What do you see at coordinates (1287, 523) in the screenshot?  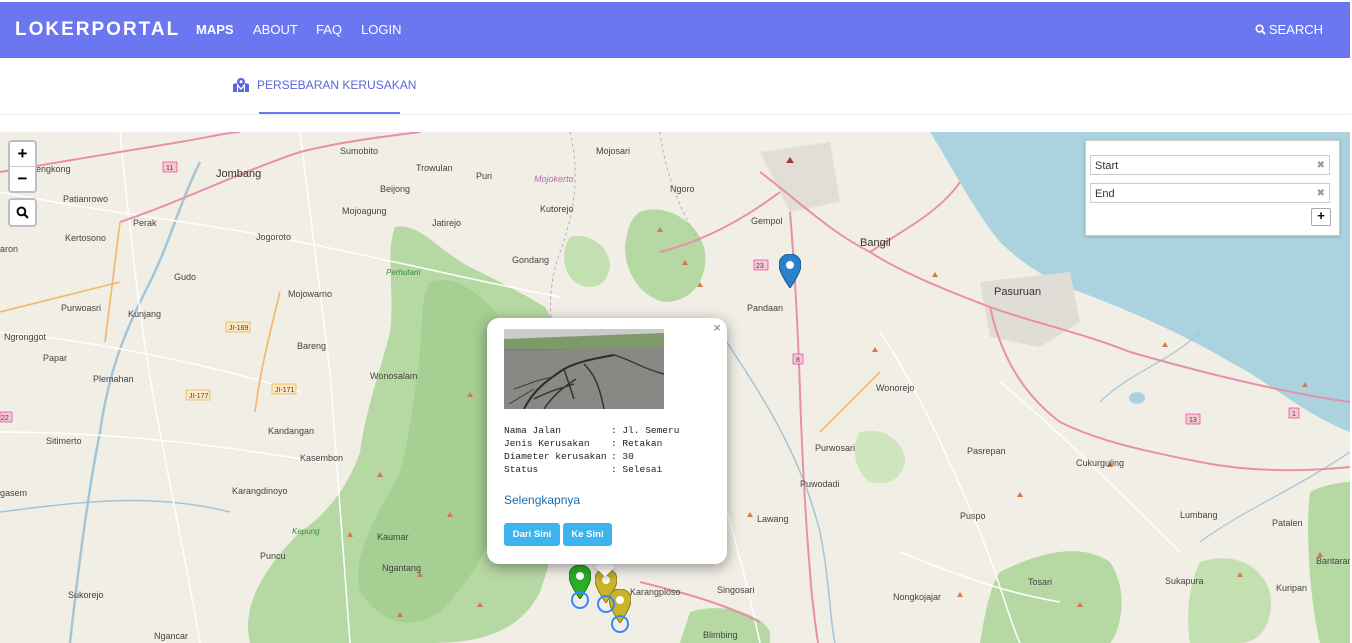 I see `place-label: Patalen` at bounding box center [1287, 523].